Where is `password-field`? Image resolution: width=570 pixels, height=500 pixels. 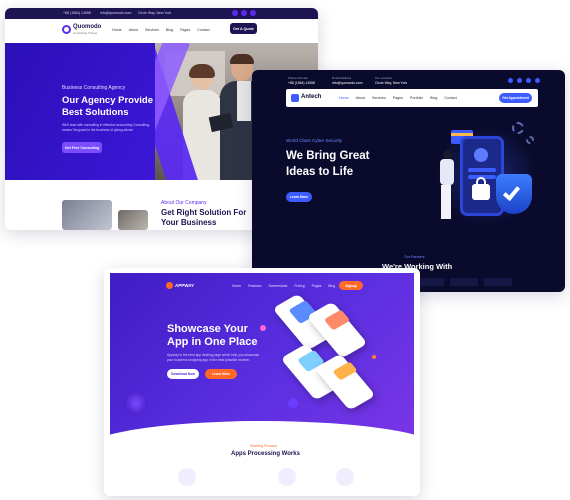 password-field is located at coordinates (482, 170).